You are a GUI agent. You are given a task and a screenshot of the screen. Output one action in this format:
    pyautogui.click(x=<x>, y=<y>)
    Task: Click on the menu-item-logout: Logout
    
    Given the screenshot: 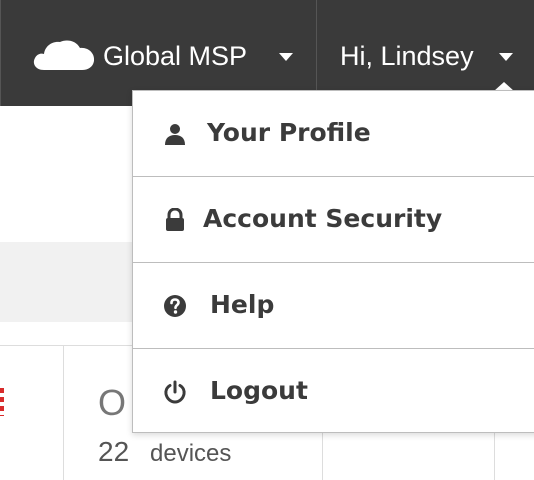 What is the action you would take?
    pyautogui.click(x=333, y=392)
    